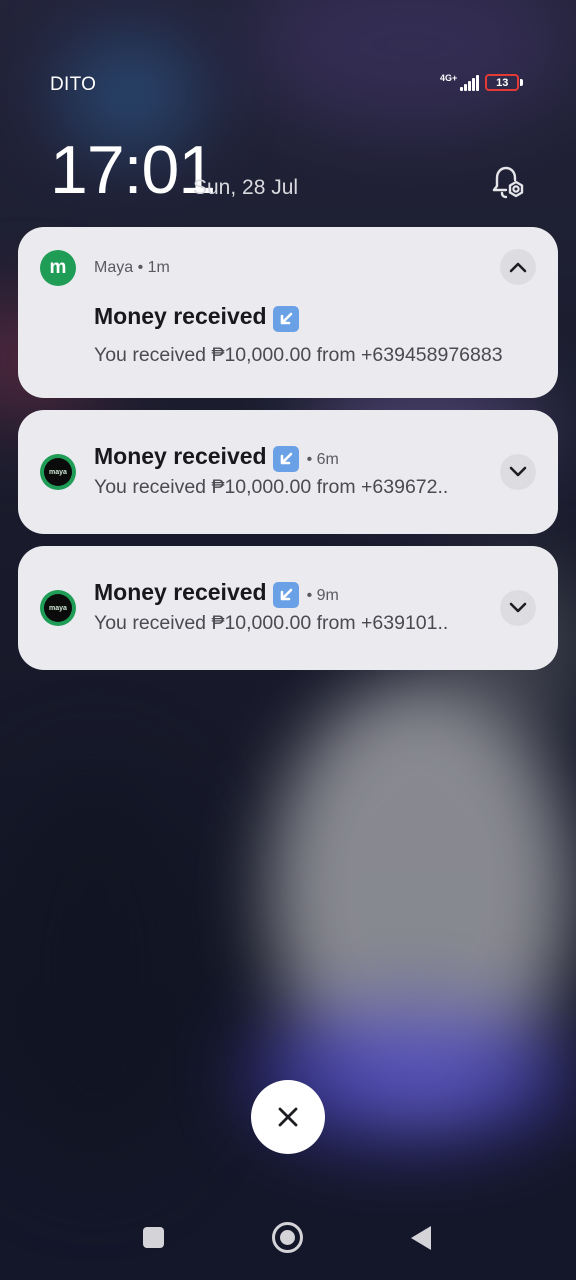 This screenshot has width=576, height=1280. I want to click on battery-icon: 13, so click(504, 82).